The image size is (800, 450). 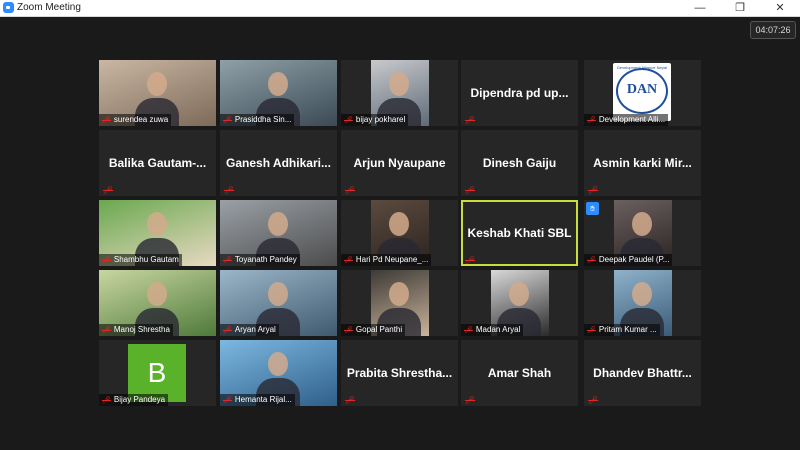 What do you see at coordinates (773, 30) in the screenshot?
I see `meeting-timer: 04:07:26` at bounding box center [773, 30].